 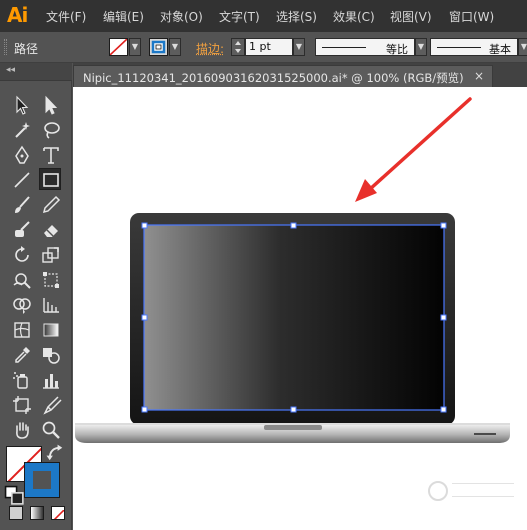 What do you see at coordinates (135, 47) in the screenshot?
I see `fill-dropdown: ▼` at bounding box center [135, 47].